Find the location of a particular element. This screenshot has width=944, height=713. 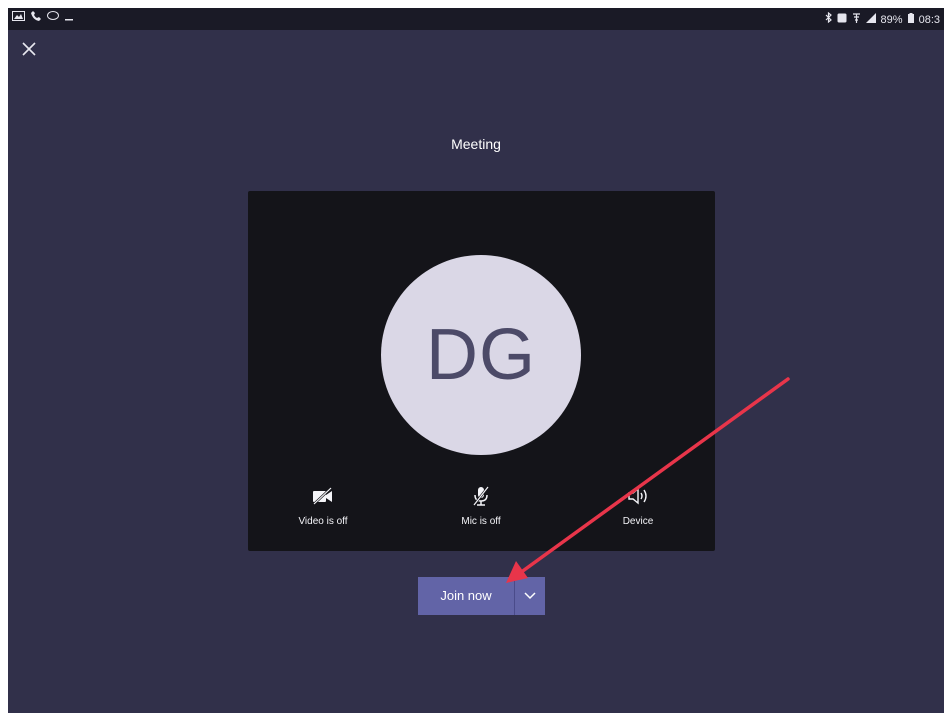

chat-icon is located at coordinates (53, 18).